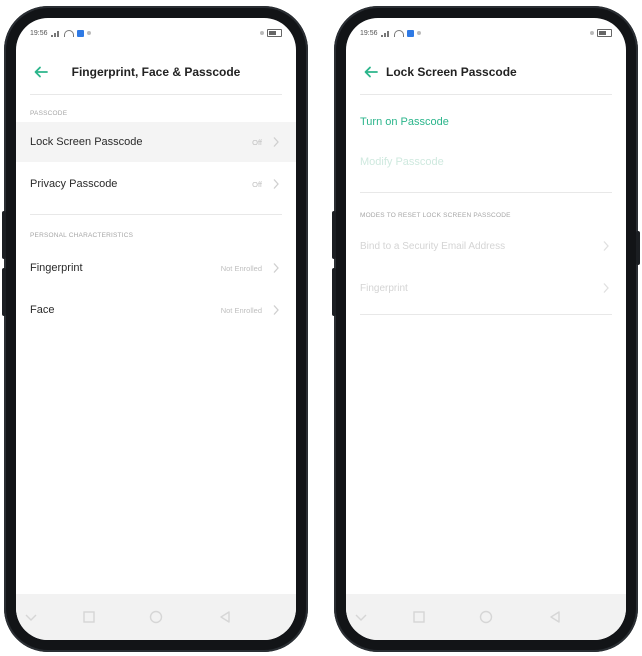 This screenshot has width=642, height=656. I want to click on page-title: Fingerprint, Face & Passcode, so click(156, 72).